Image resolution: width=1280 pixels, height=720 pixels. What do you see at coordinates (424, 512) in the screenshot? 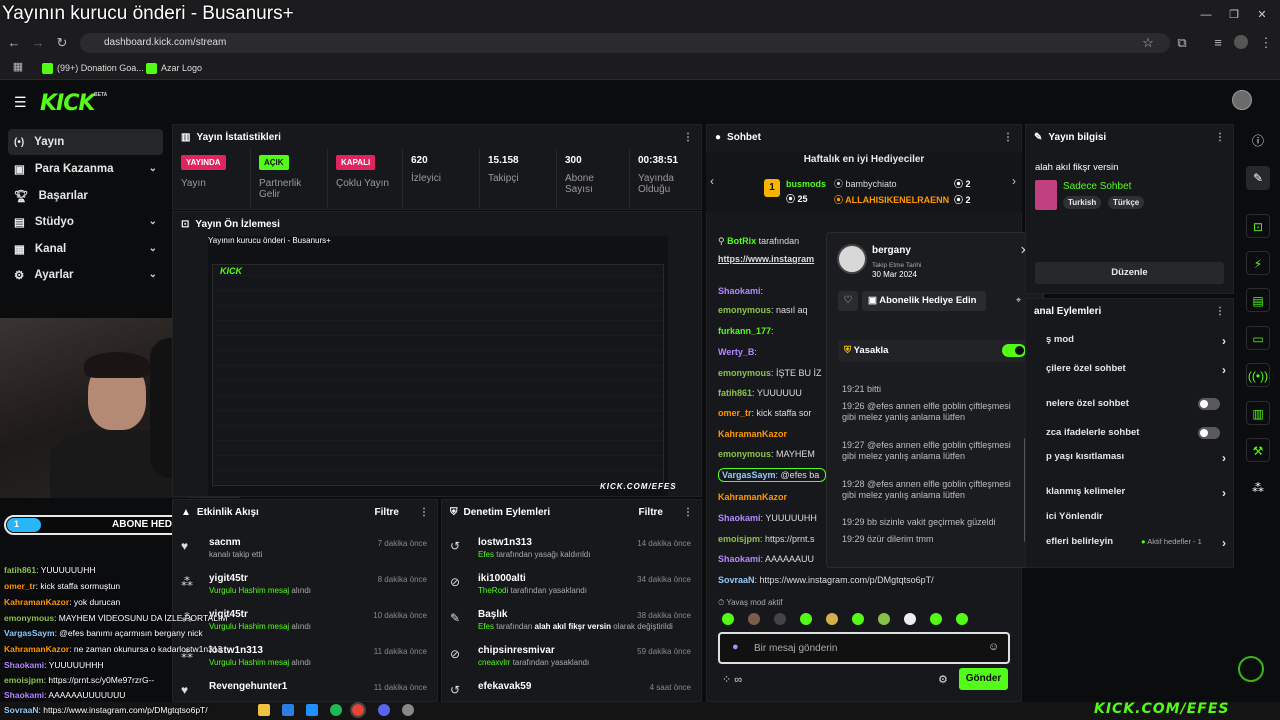
I see `activity-menu-icon: ⋮` at bounding box center [424, 512].